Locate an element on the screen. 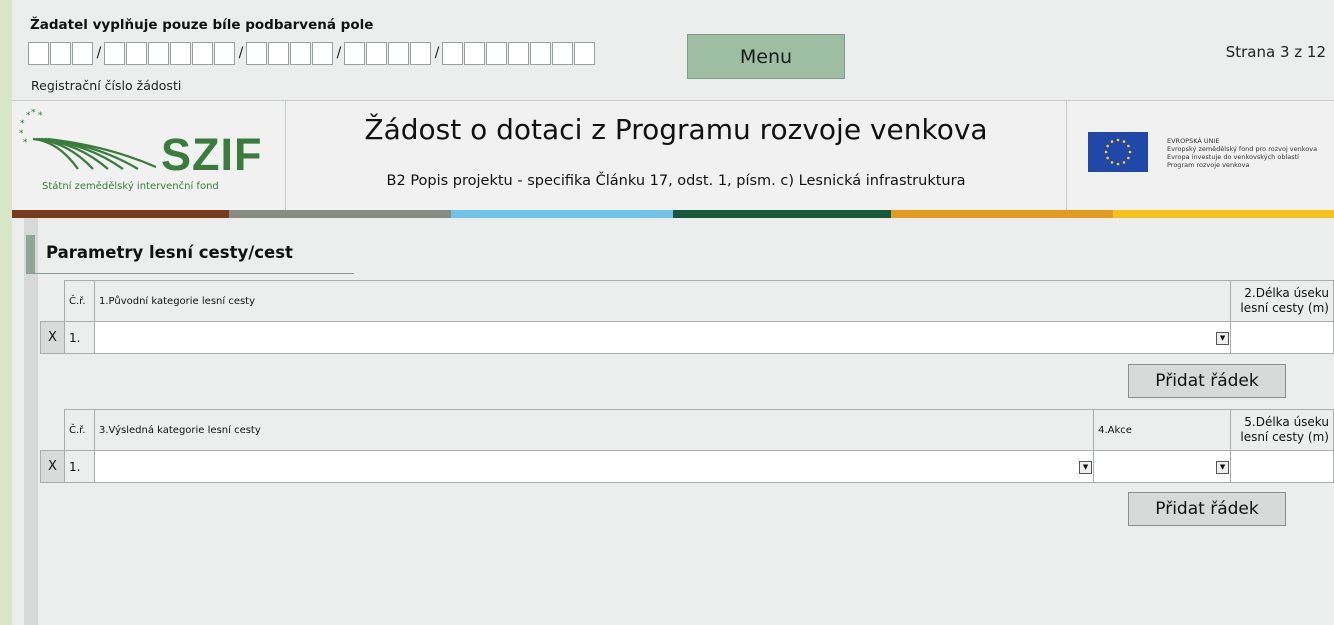 The width and height of the screenshot is (1334, 625). eu-line: Evropa investuje do venkovských oblastí is located at coordinates (1233, 157).